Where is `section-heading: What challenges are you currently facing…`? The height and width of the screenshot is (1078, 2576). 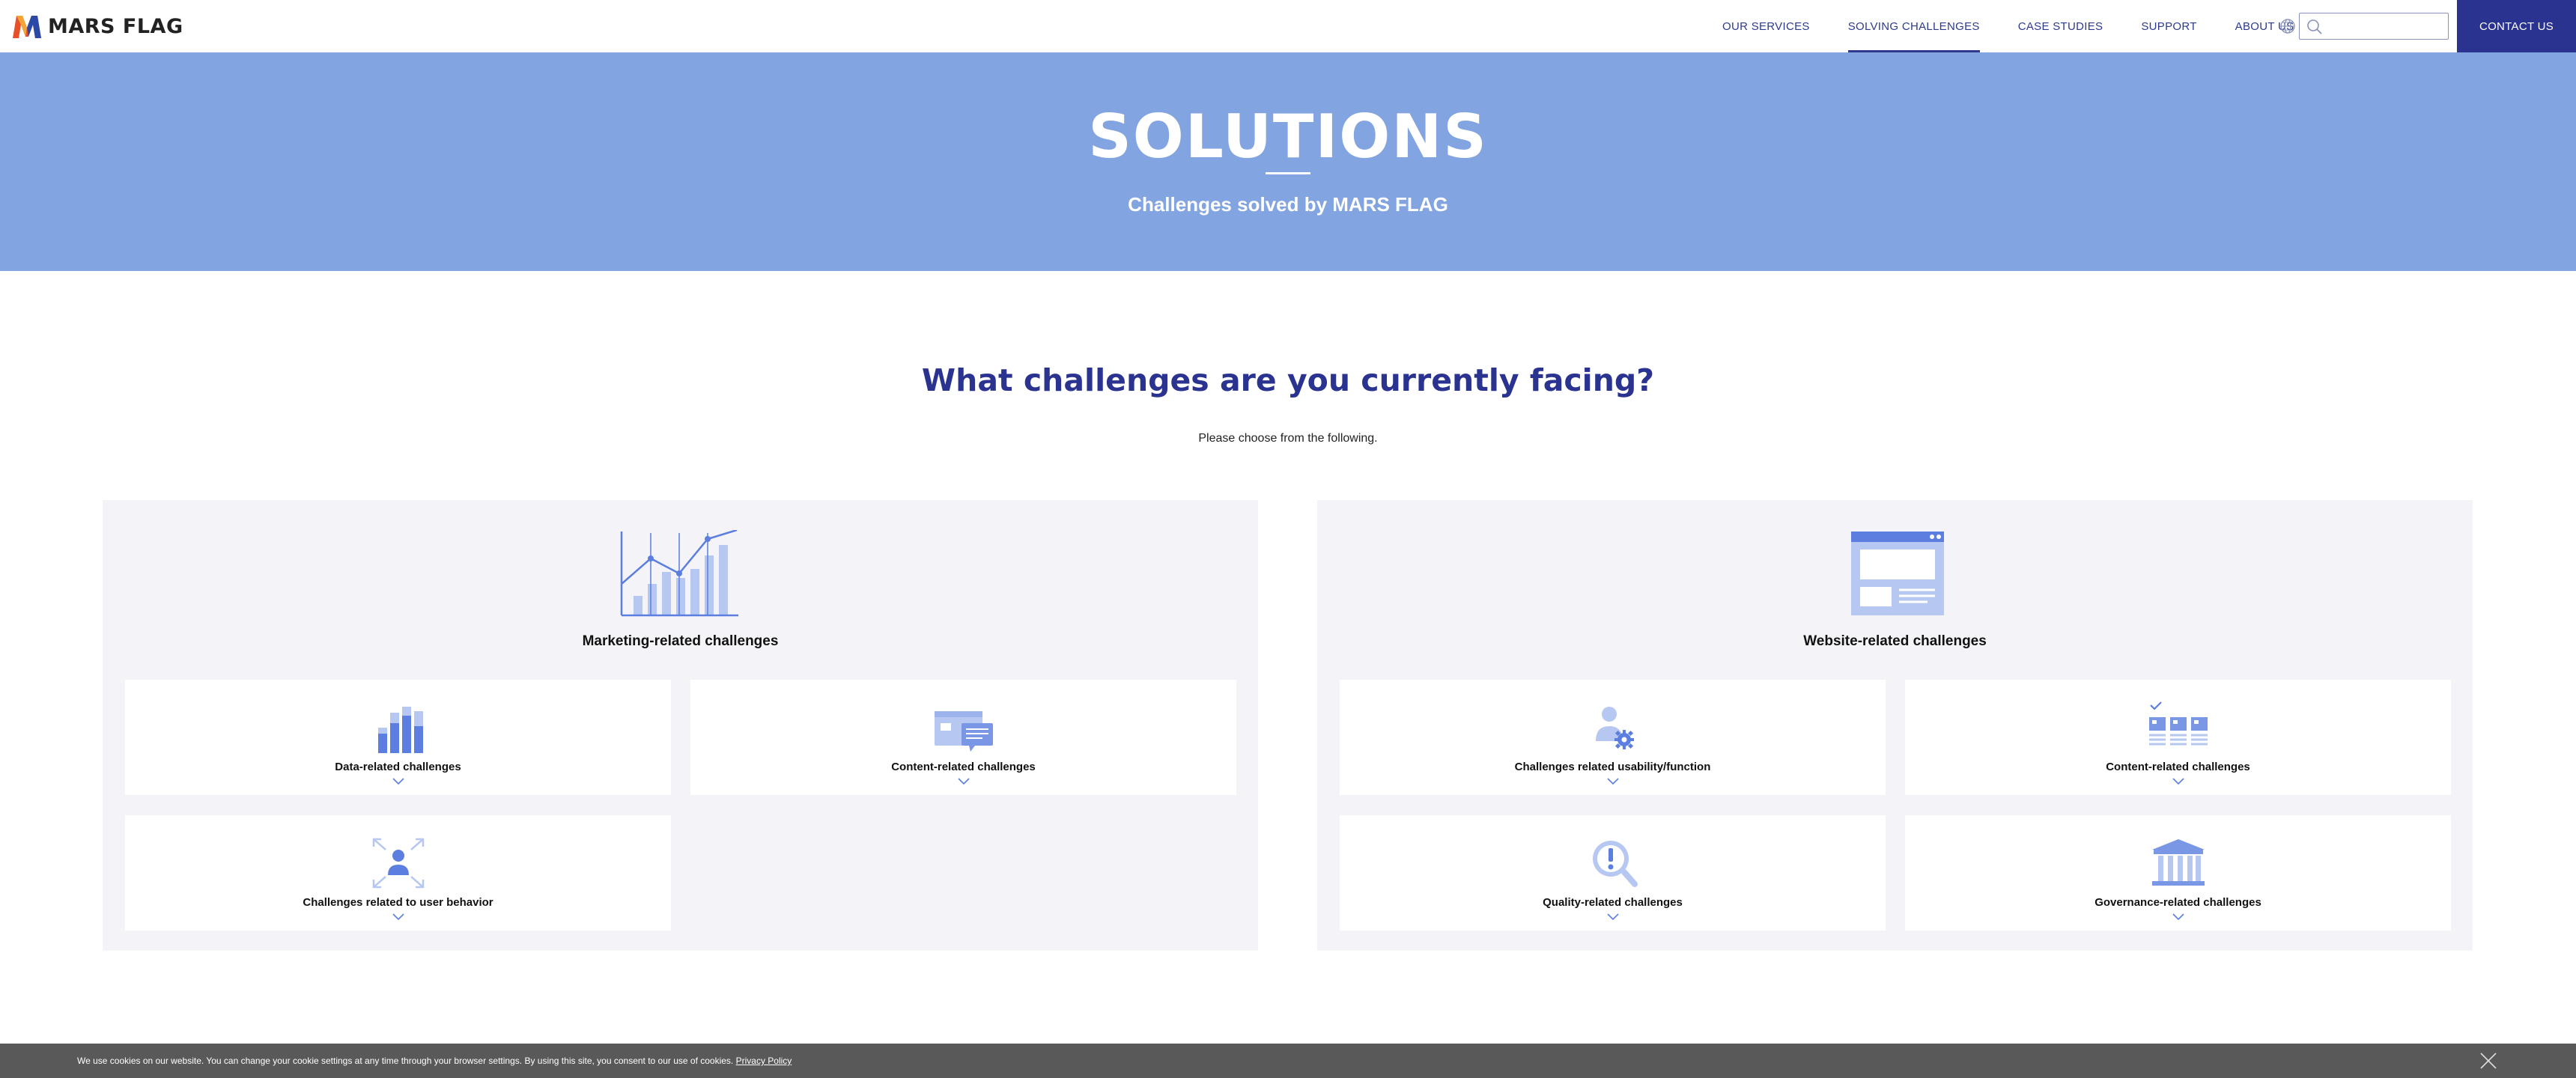 section-heading: What challenges are you currently facing… is located at coordinates (1288, 380).